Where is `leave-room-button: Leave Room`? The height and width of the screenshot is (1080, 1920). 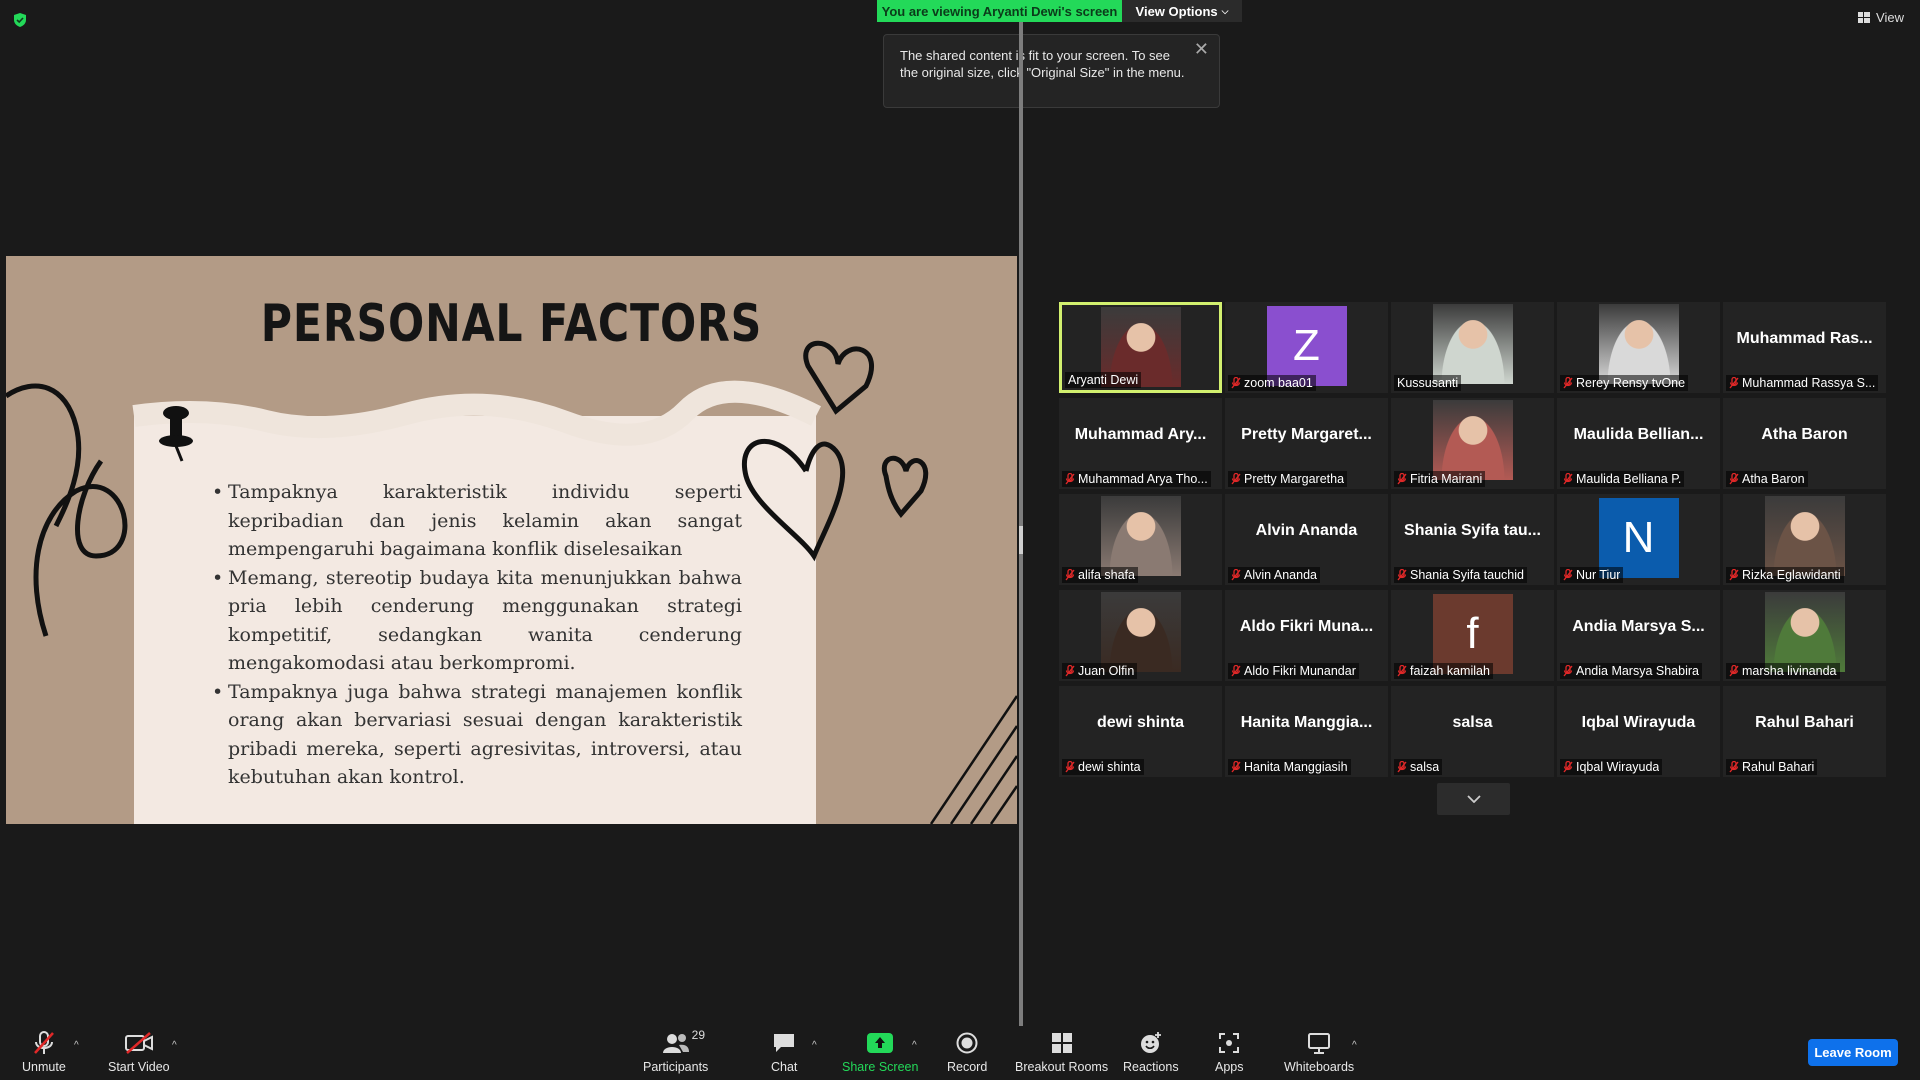 leave-room-button: Leave Room is located at coordinates (1853, 1052).